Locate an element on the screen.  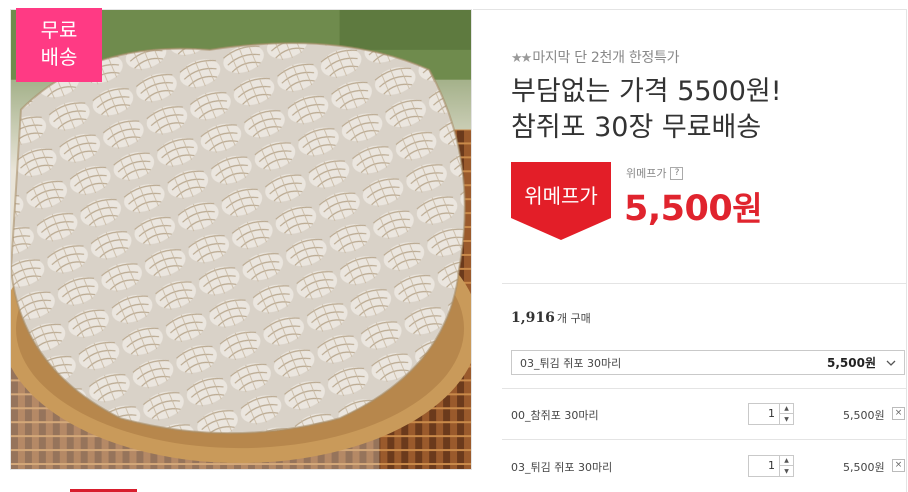
promo-subtitle: ★★ 마지막 단 2천개 한정특가 is located at coordinates (595, 57).